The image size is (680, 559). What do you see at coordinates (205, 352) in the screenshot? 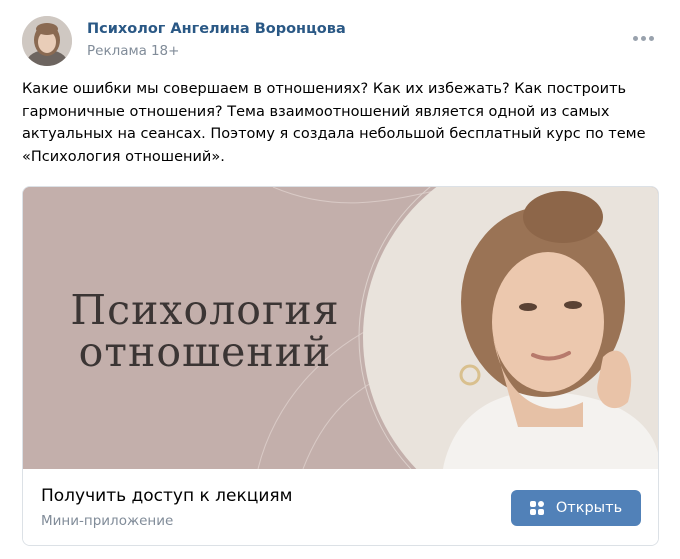
I see `banner-title-line: отношений` at bounding box center [205, 352].